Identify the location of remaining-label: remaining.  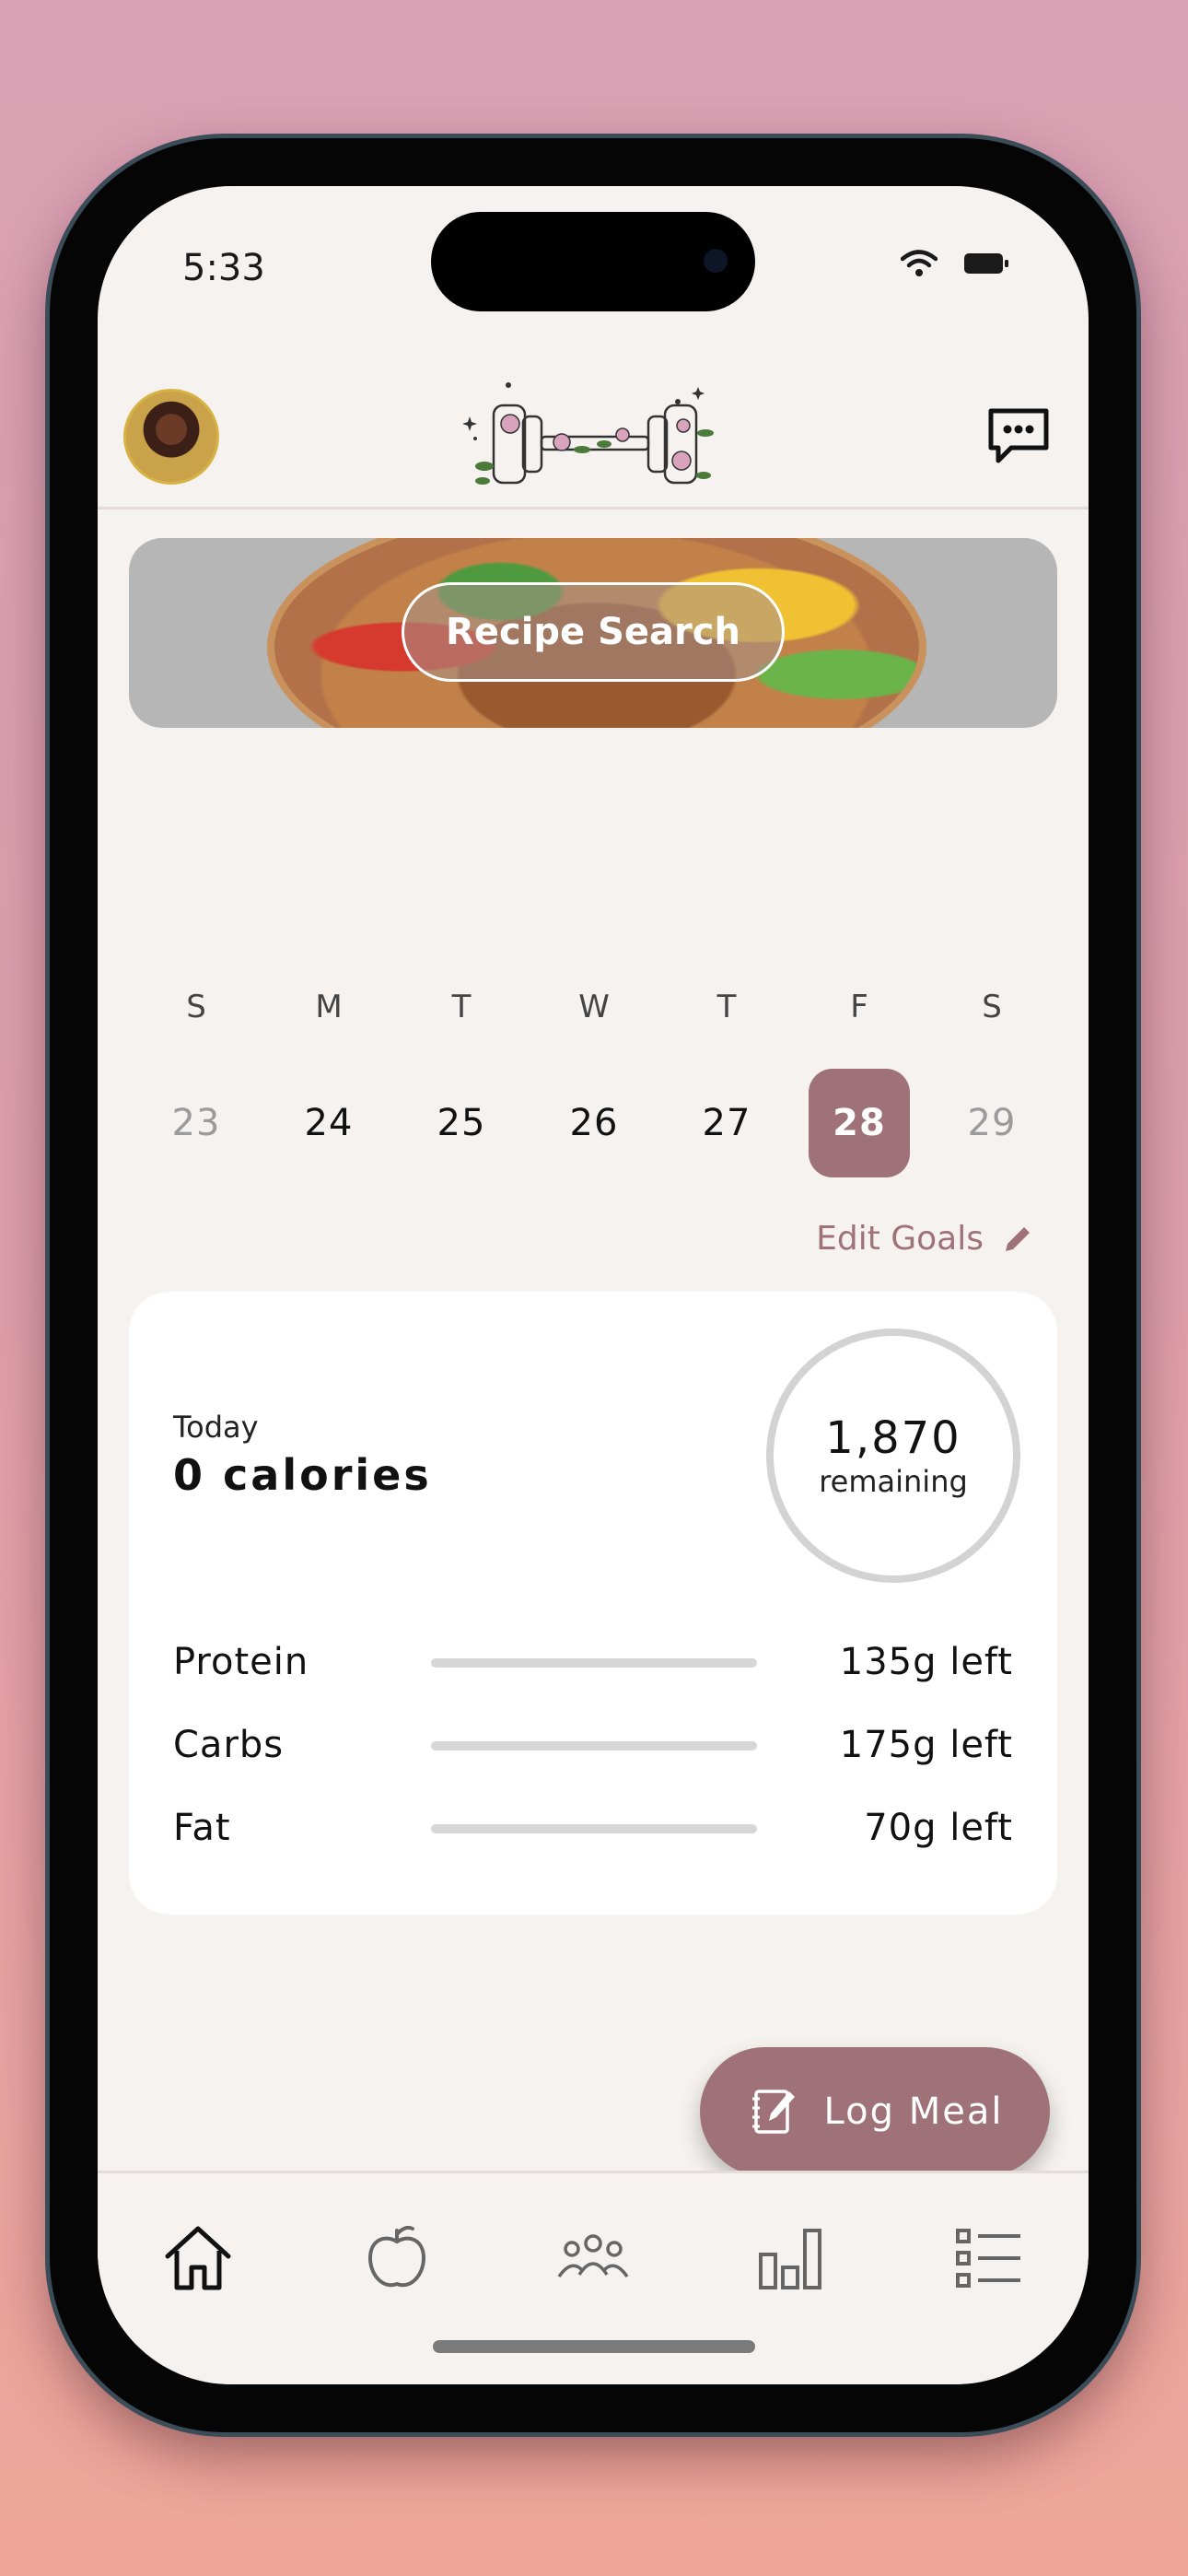
(893, 1481).